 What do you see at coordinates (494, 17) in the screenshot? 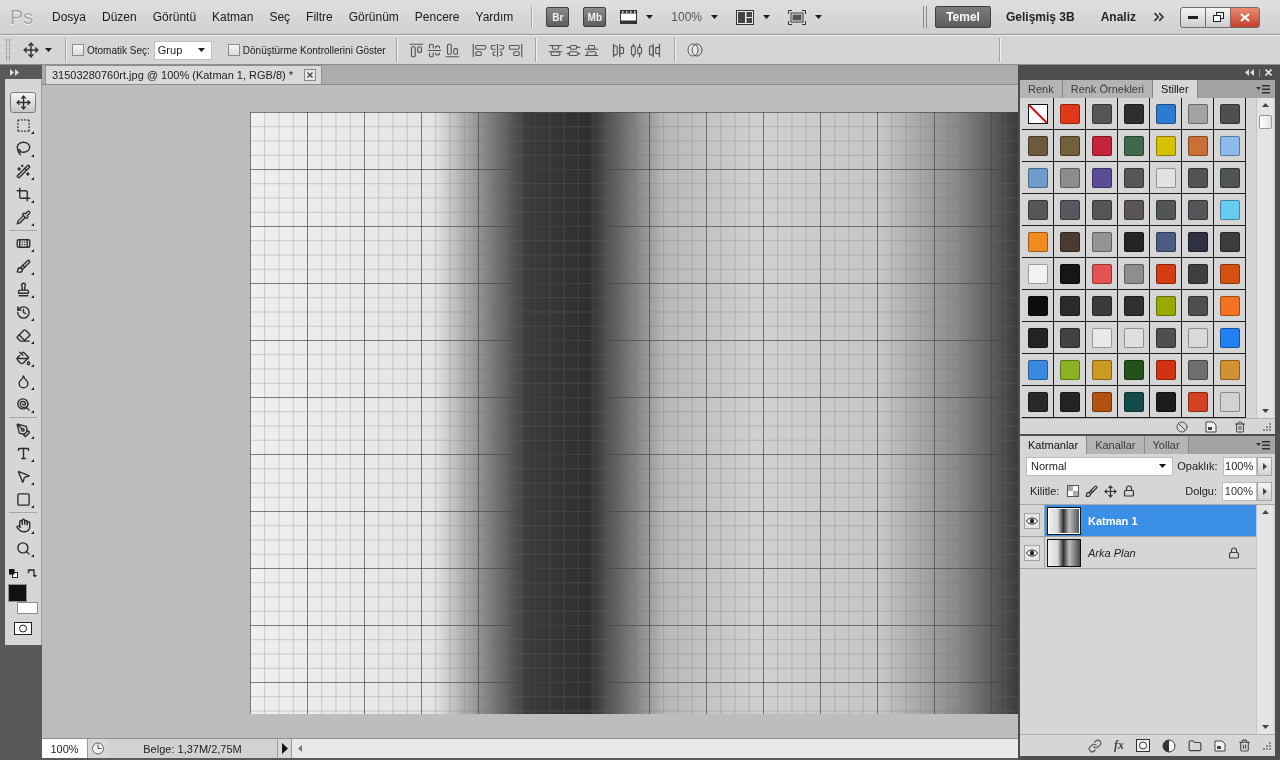
I see `menu-item: Yardım` at bounding box center [494, 17].